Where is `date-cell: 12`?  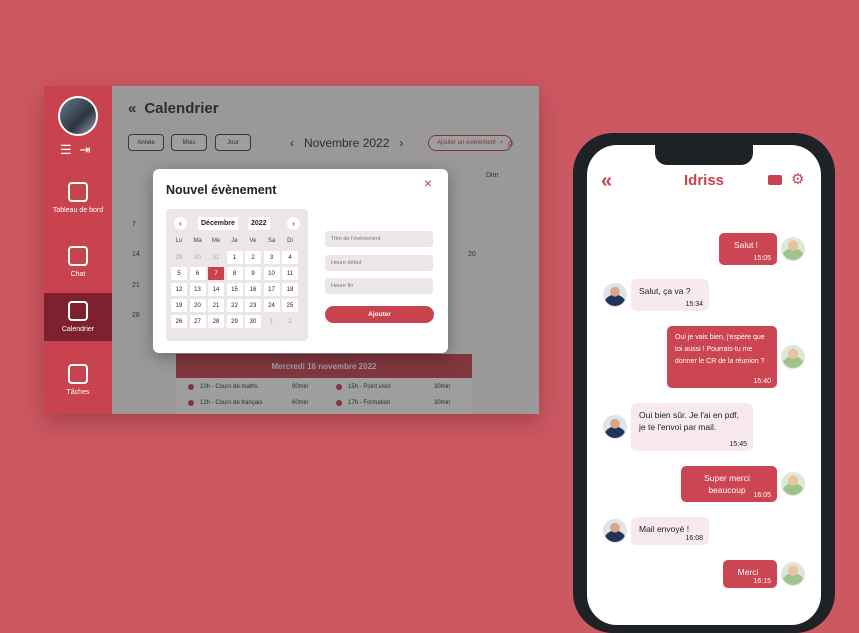
date-cell: 12 is located at coordinates (179, 289).